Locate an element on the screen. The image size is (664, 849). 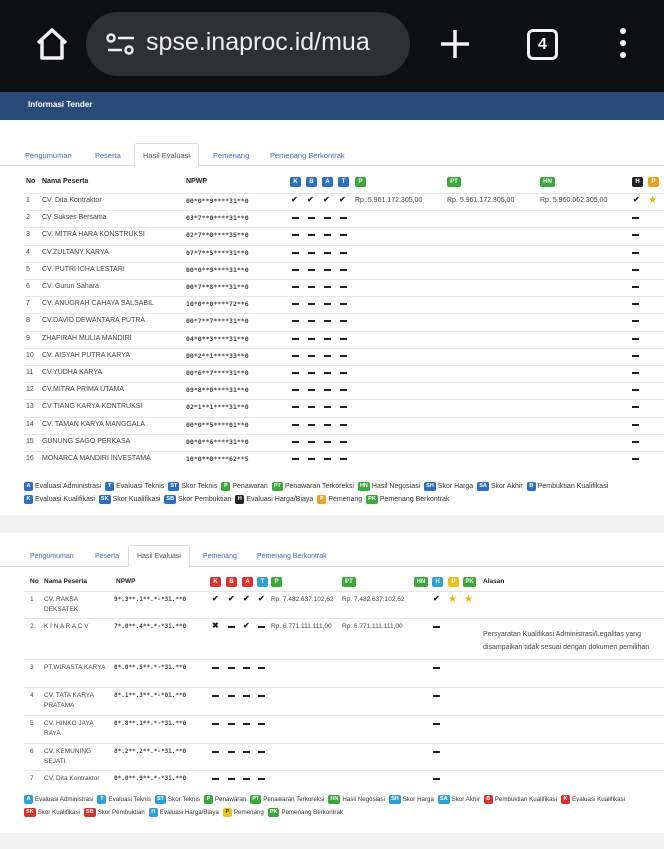
row-number: 9 is located at coordinates (28, 338).